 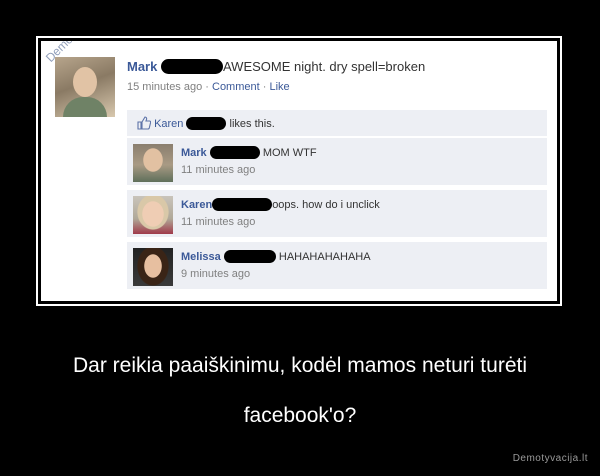 I want to click on comment-text: oops. how do i unclick, so click(x=326, y=205).